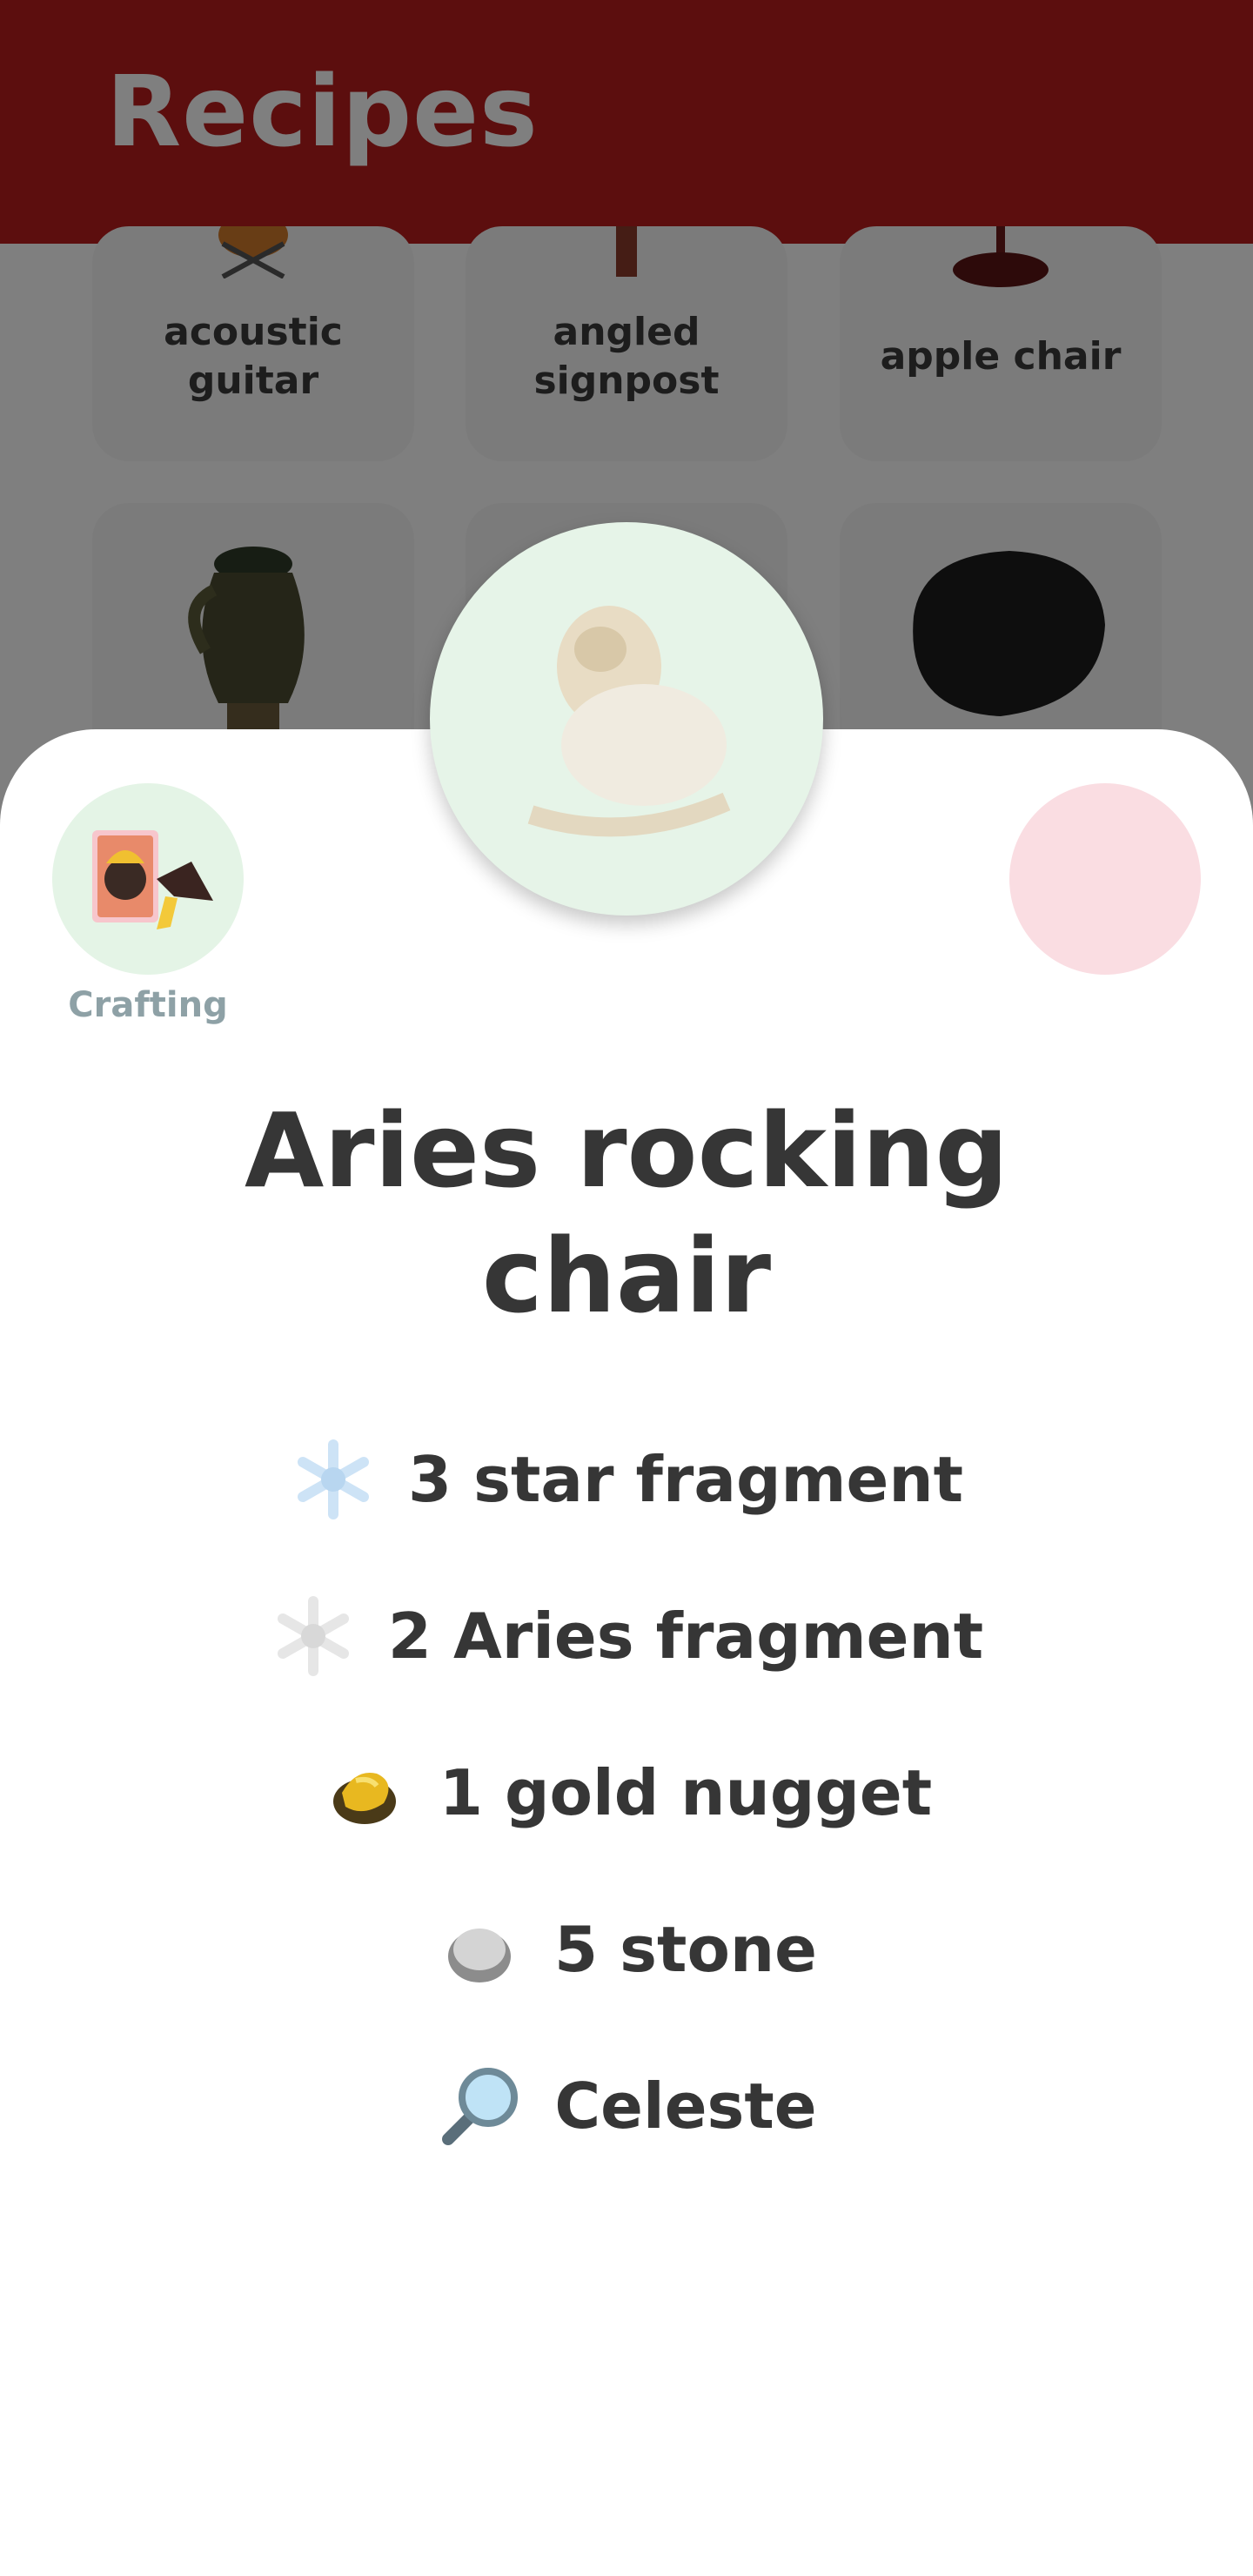 The image size is (1253, 2576). Describe the element at coordinates (686, 1793) in the screenshot. I see `ingredient-text: 1 gold nugget` at that location.